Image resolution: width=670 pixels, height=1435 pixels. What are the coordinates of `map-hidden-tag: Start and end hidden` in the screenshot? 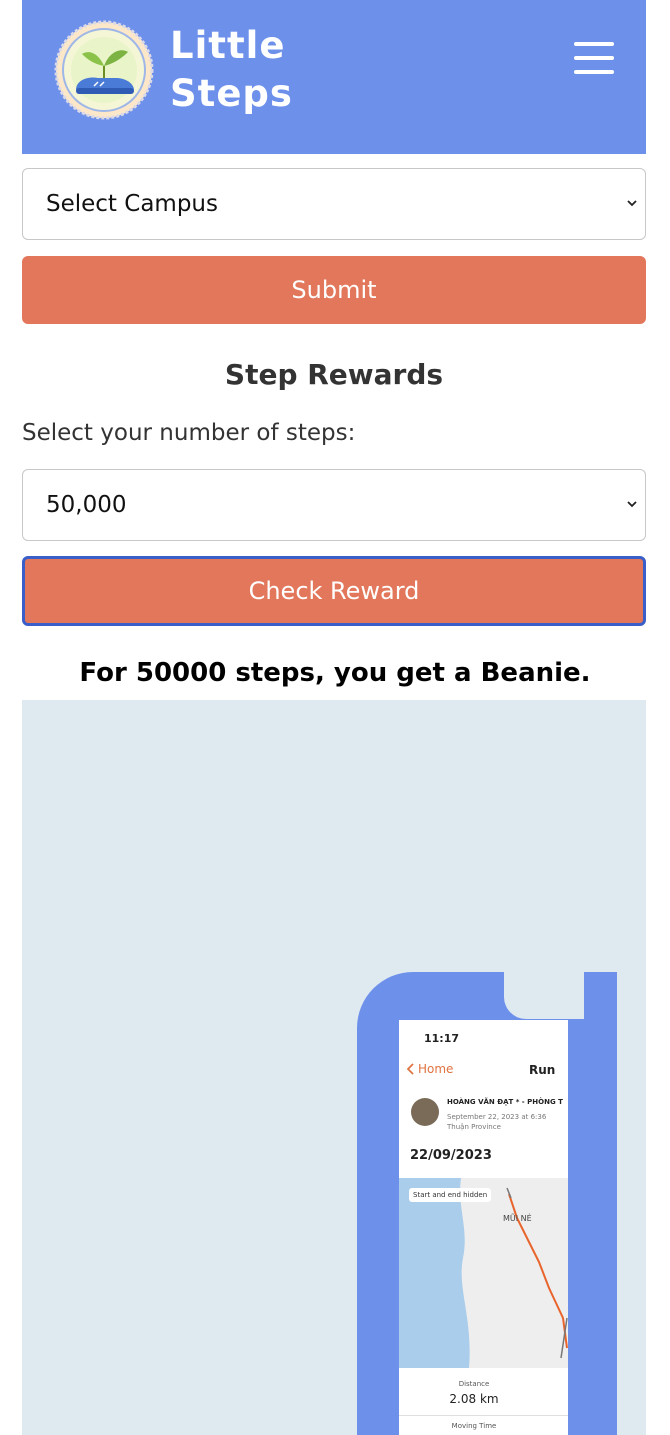 It's located at (450, 1195).